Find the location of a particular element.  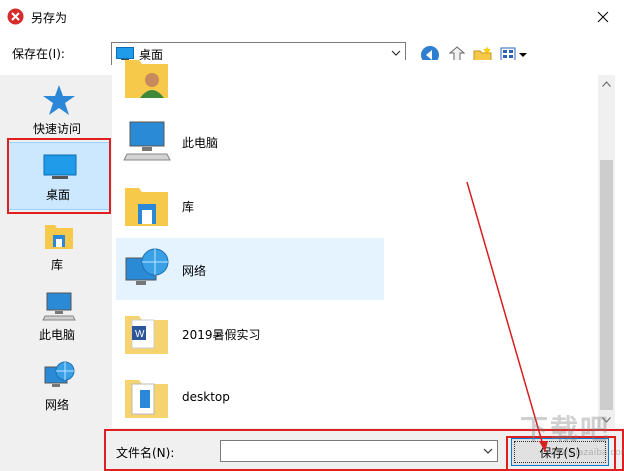

title-bar: 另存为 is located at coordinates (312, 16).